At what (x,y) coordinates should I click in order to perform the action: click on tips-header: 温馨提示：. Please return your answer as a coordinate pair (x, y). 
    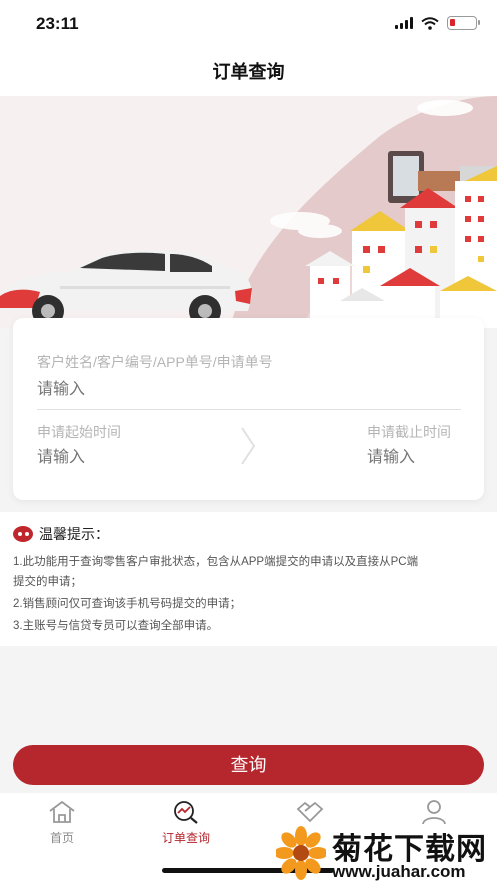
    Looking at the image, I should click on (61, 534).